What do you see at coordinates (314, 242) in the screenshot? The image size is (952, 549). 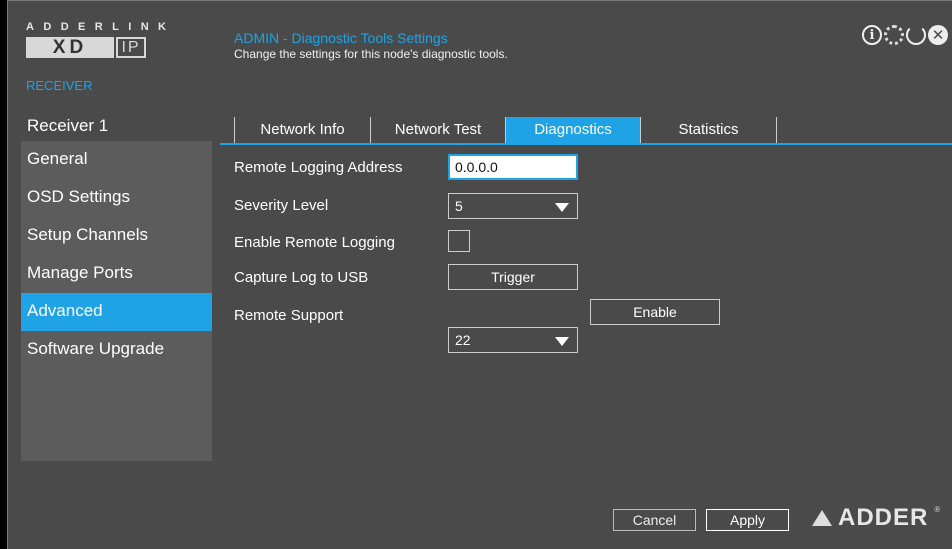 I see `enable-remote-logging-label: Enable Remote Logging` at bounding box center [314, 242].